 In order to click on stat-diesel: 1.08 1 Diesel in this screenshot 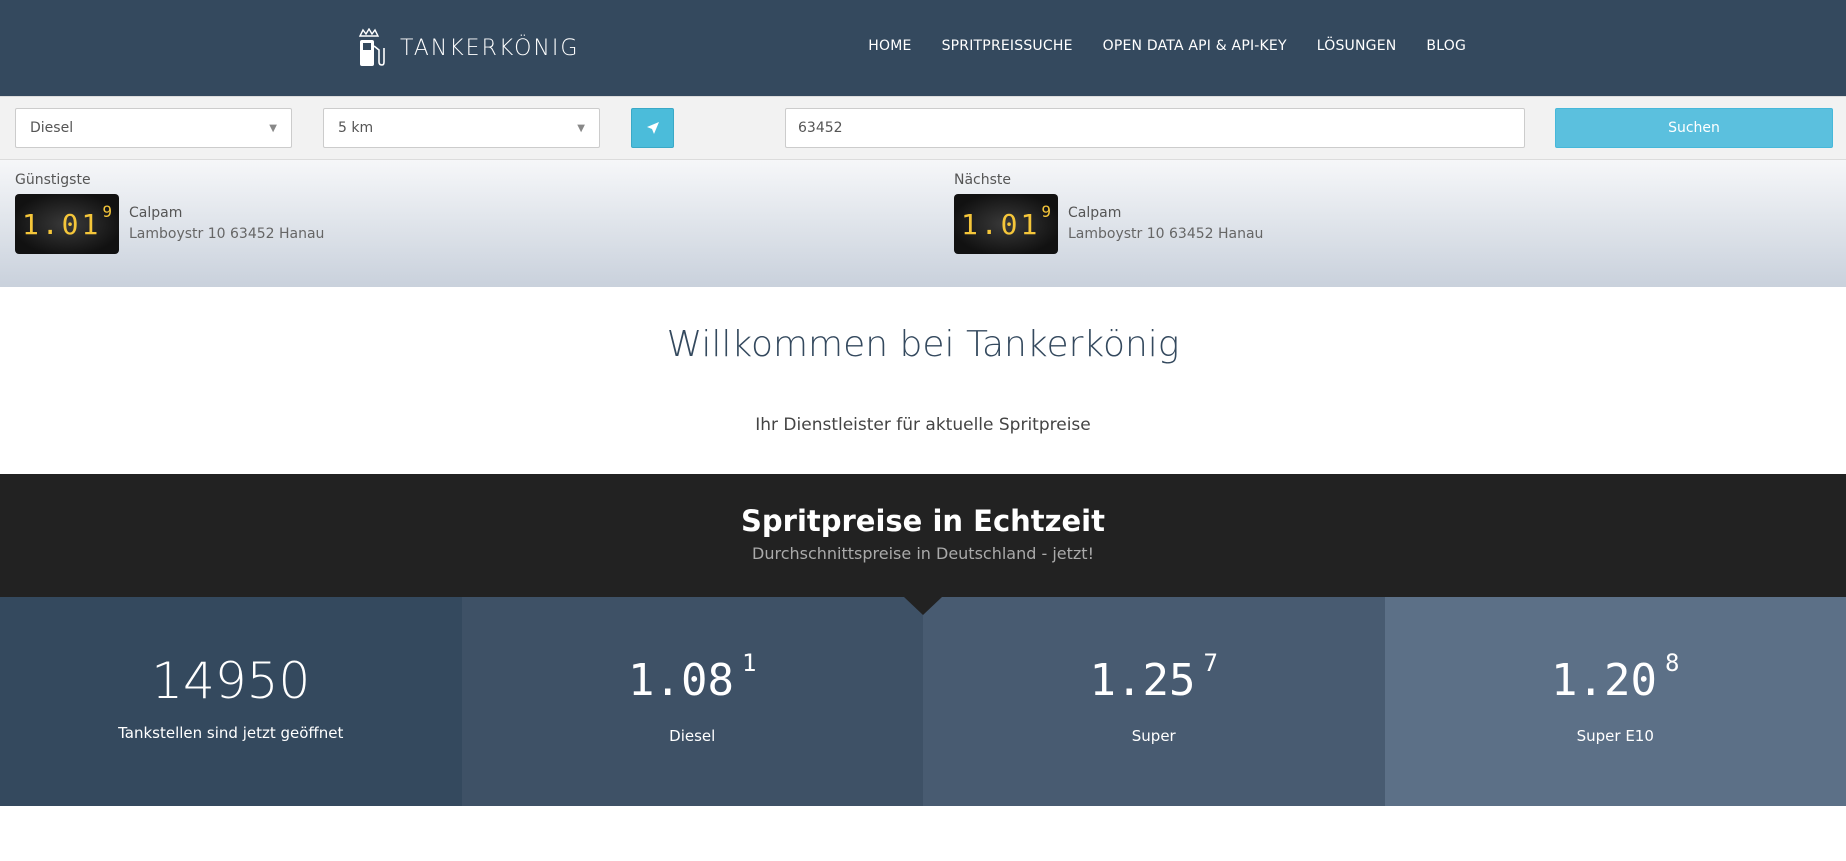, I will do `click(692, 701)`.